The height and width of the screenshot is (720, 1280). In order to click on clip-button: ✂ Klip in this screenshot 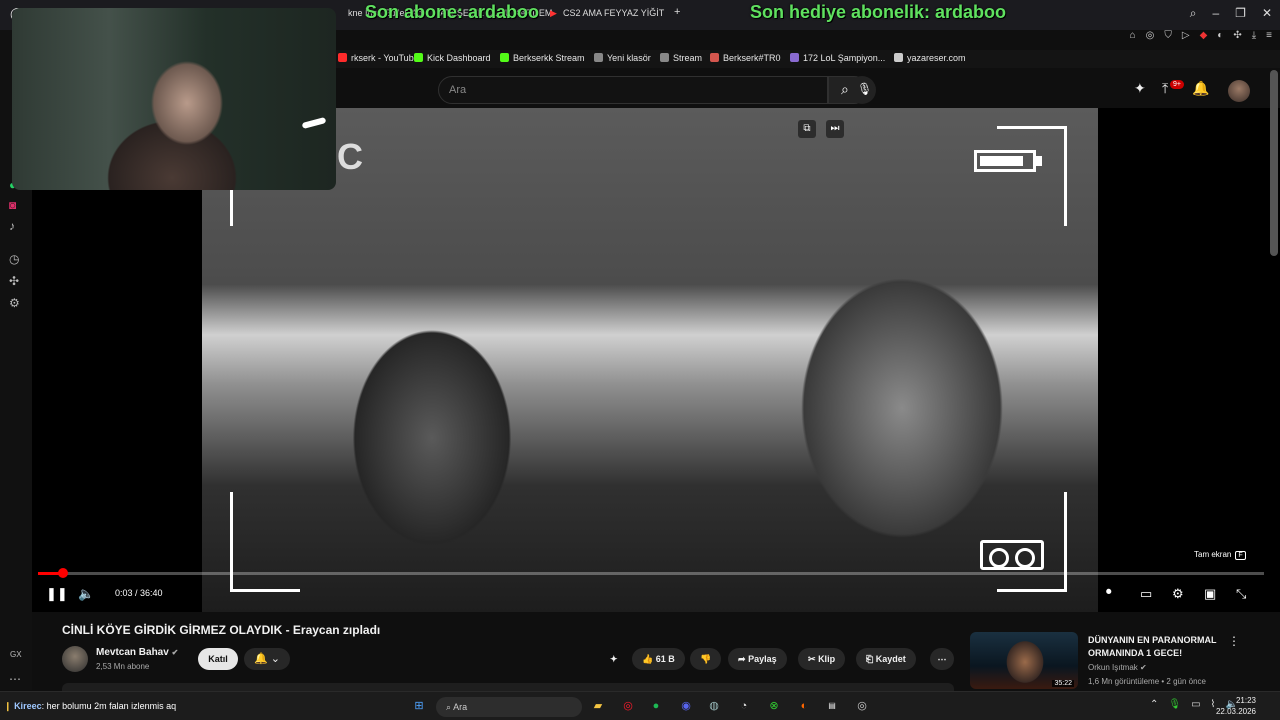, I will do `click(822, 659)`.